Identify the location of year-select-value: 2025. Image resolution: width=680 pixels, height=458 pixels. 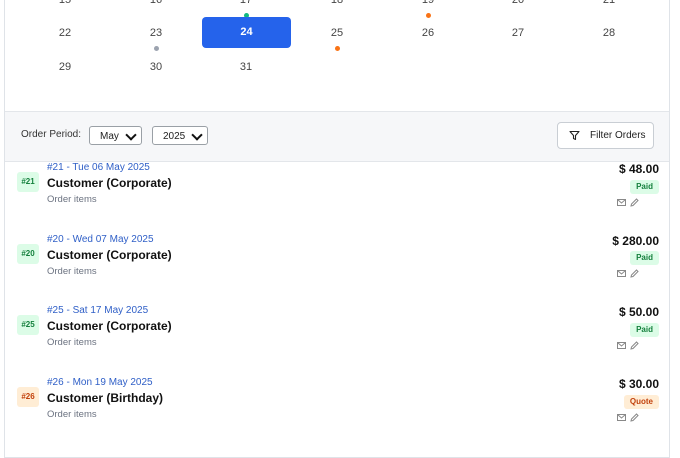
(174, 136).